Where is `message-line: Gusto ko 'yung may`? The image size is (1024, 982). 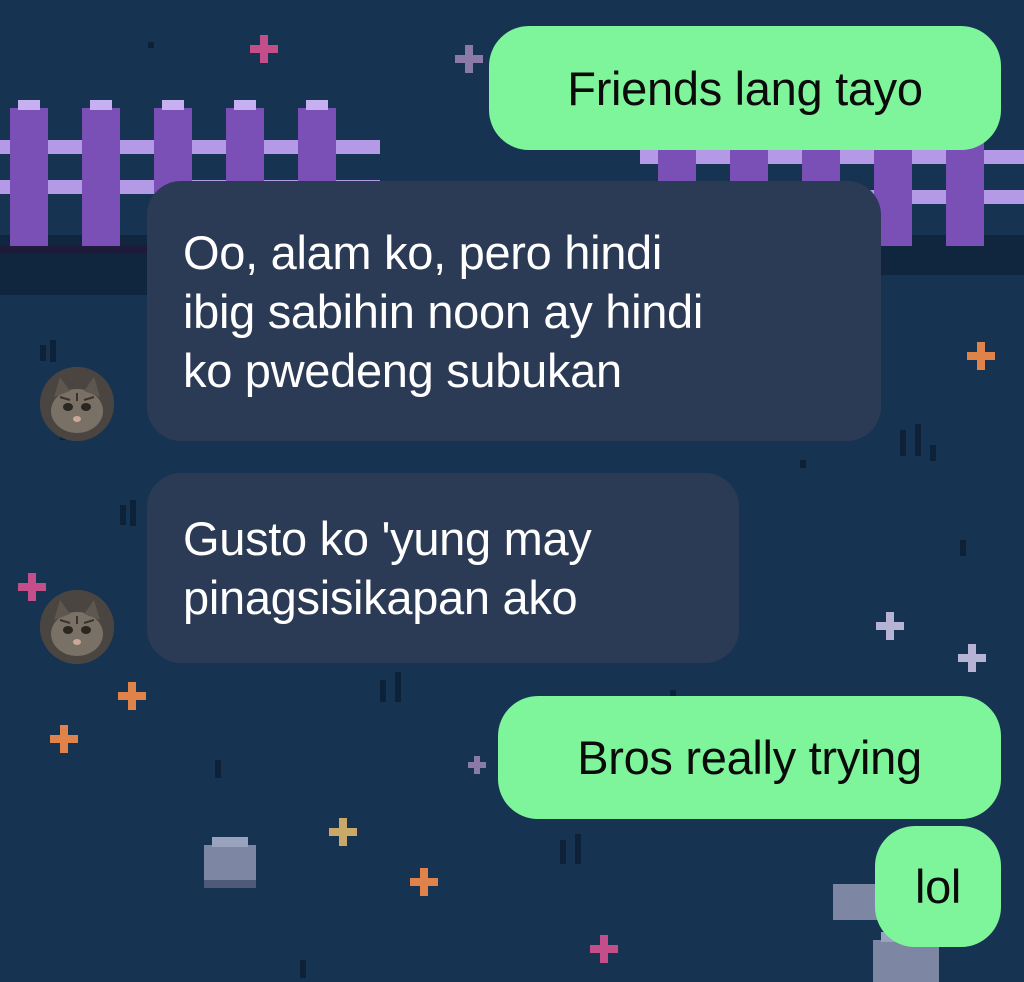 message-line: Gusto ko 'yung may is located at coordinates (387, 538).